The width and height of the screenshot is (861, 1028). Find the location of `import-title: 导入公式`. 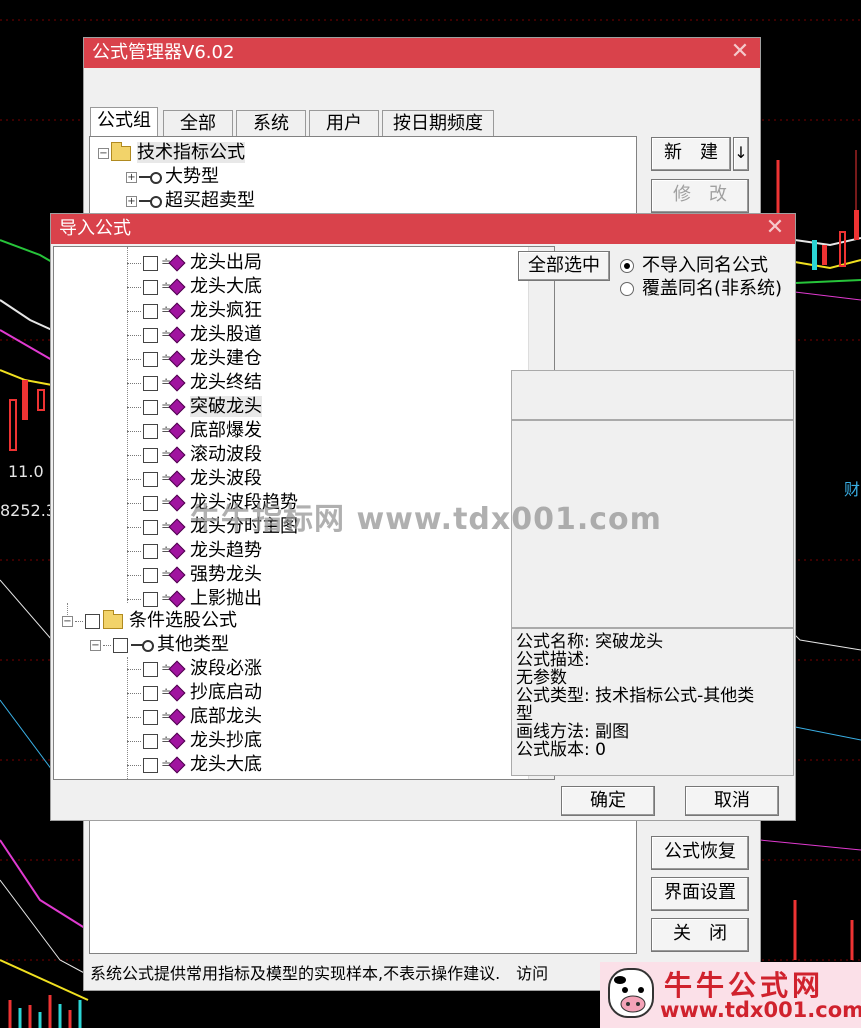

import-title: 导入公式 is located at coordinates (95, 228).